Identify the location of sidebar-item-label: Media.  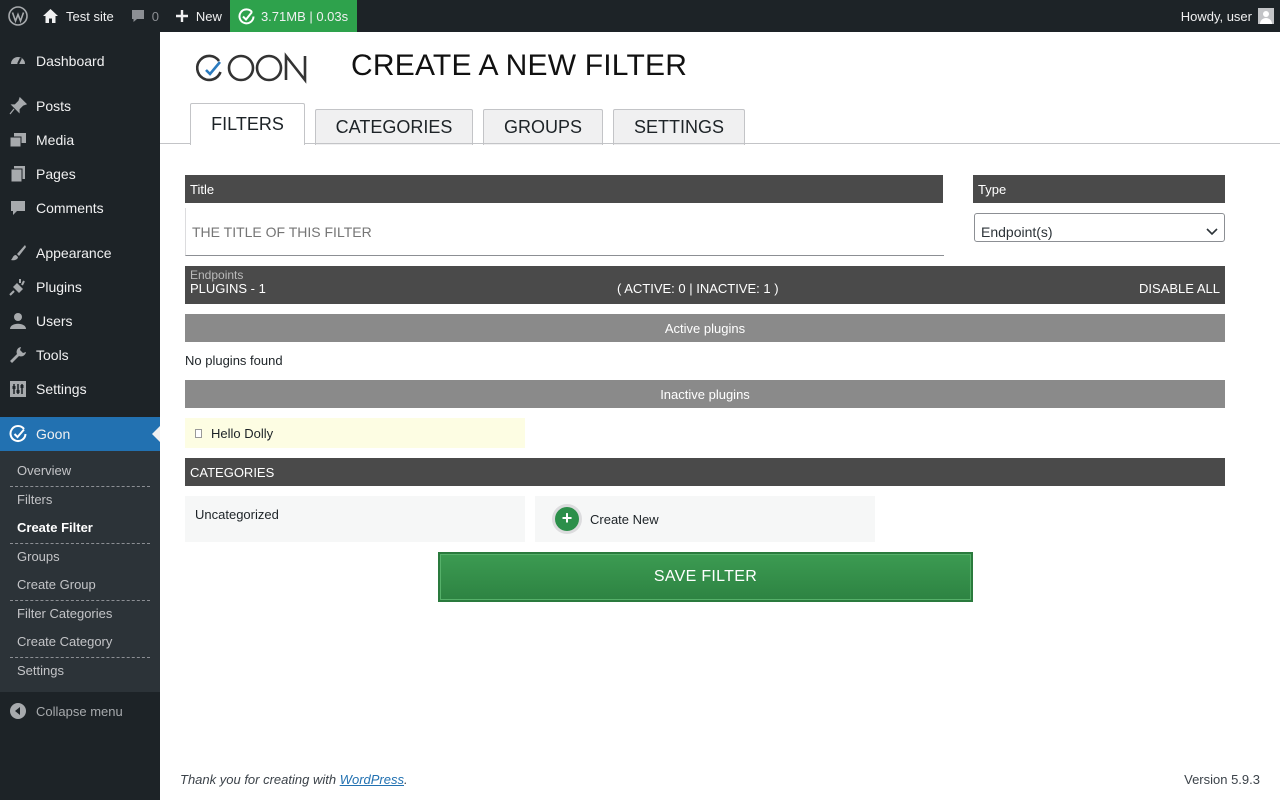
(55, 140).